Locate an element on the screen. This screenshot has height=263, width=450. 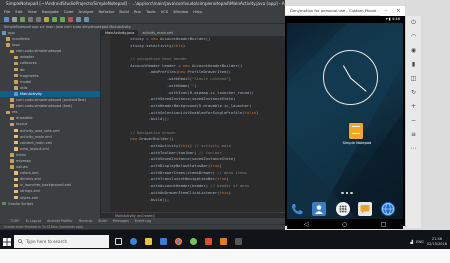
back-button: ◁ is located at coordinates (306, 224).